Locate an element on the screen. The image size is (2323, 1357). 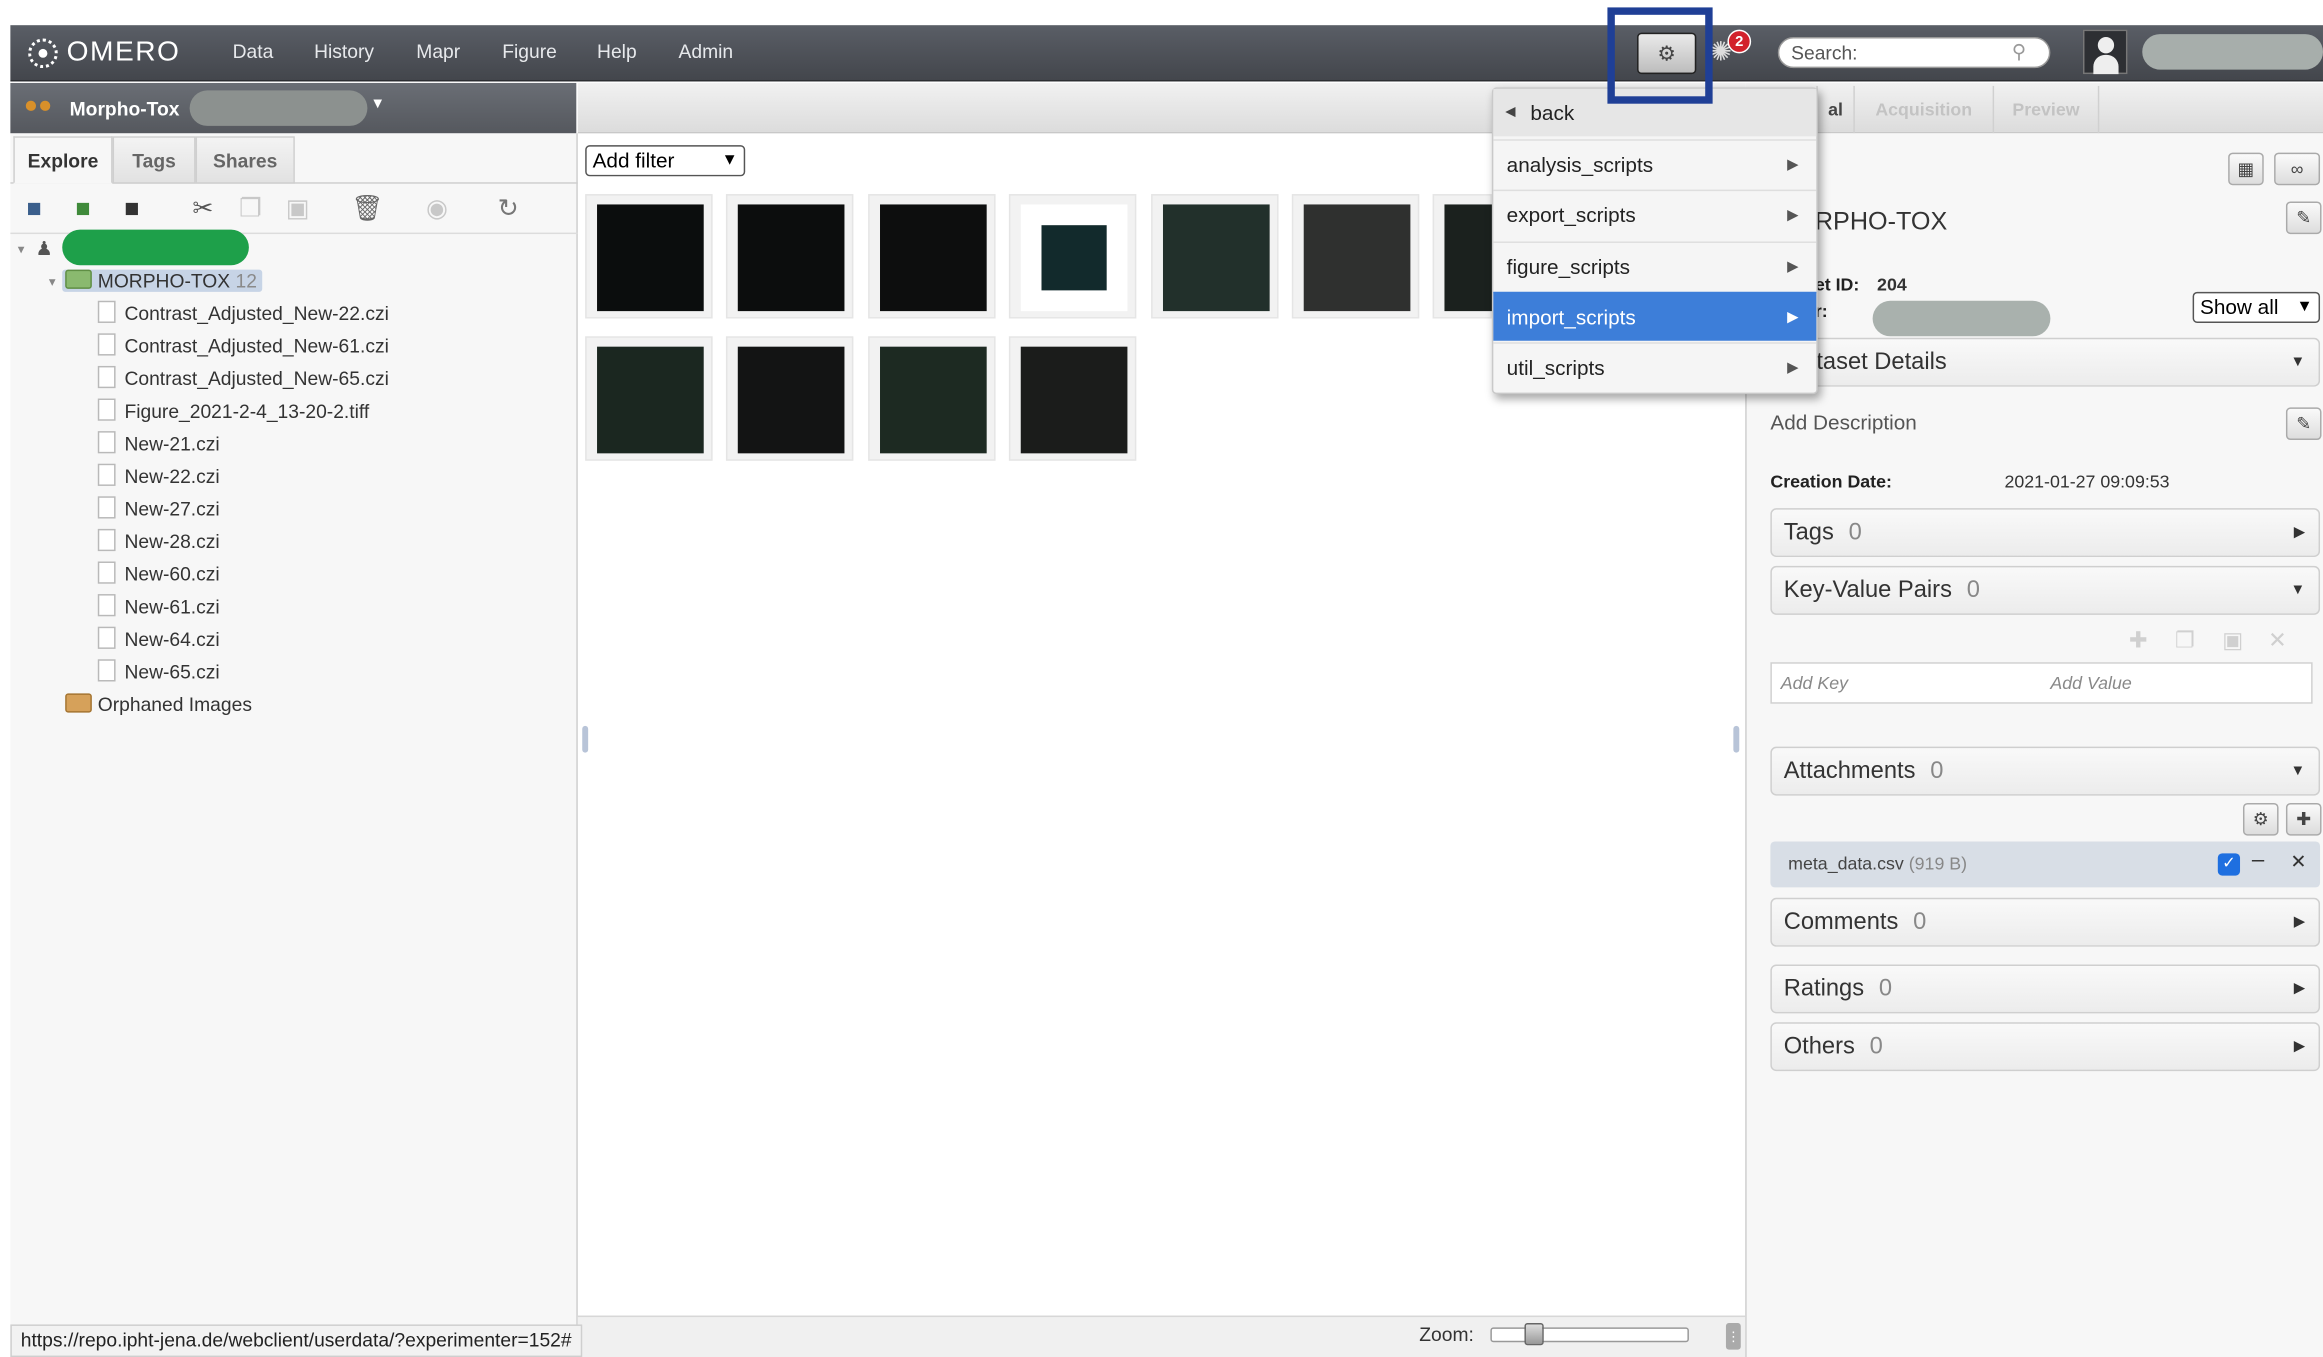
cut-icon: ✂ is located at coordinates (203, 209).